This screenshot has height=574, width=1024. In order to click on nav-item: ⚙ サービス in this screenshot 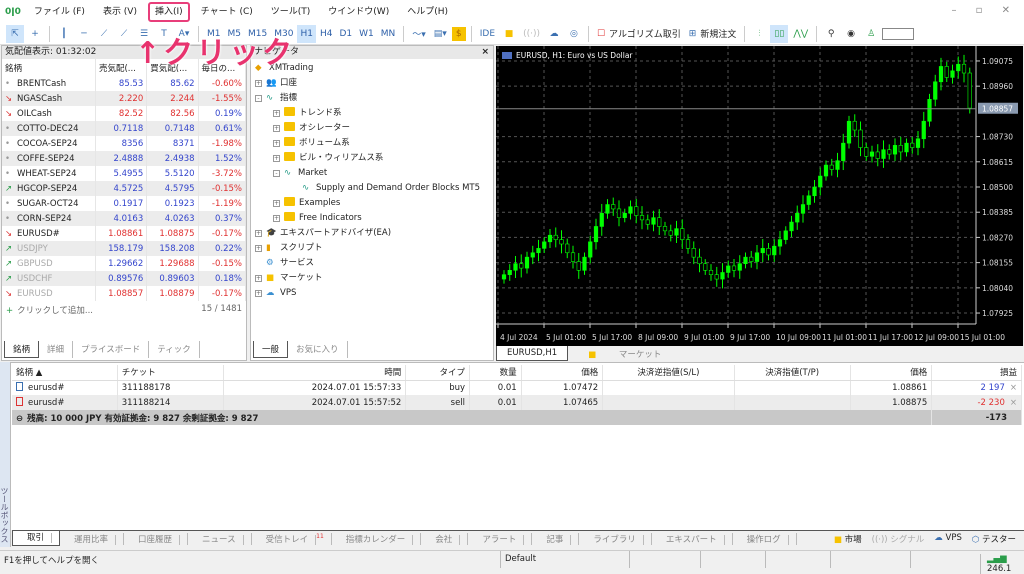, I will do `click(372, 263)`.